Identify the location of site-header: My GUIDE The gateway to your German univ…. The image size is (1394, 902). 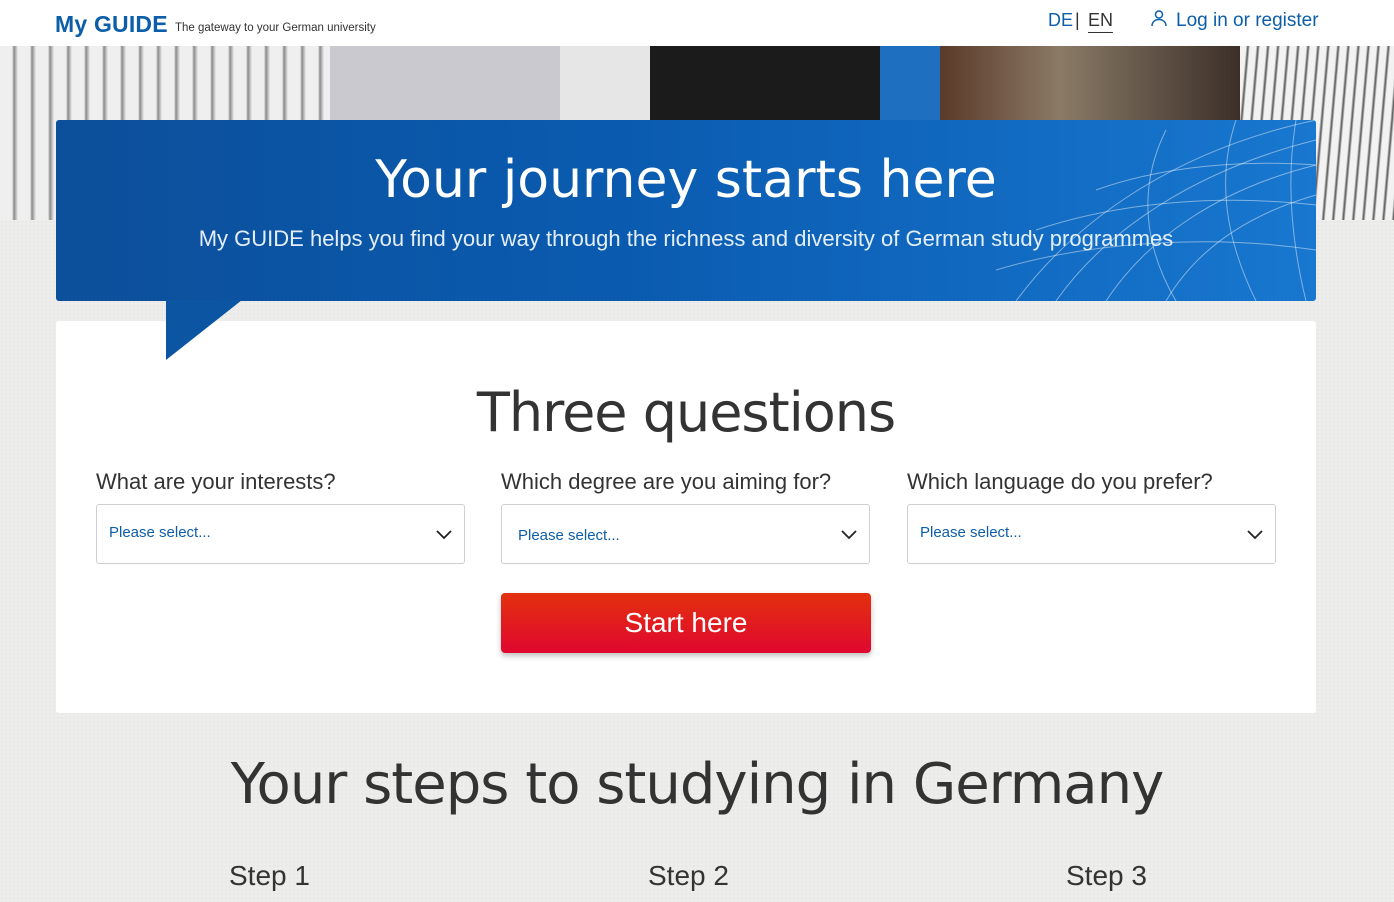
(697, 23).